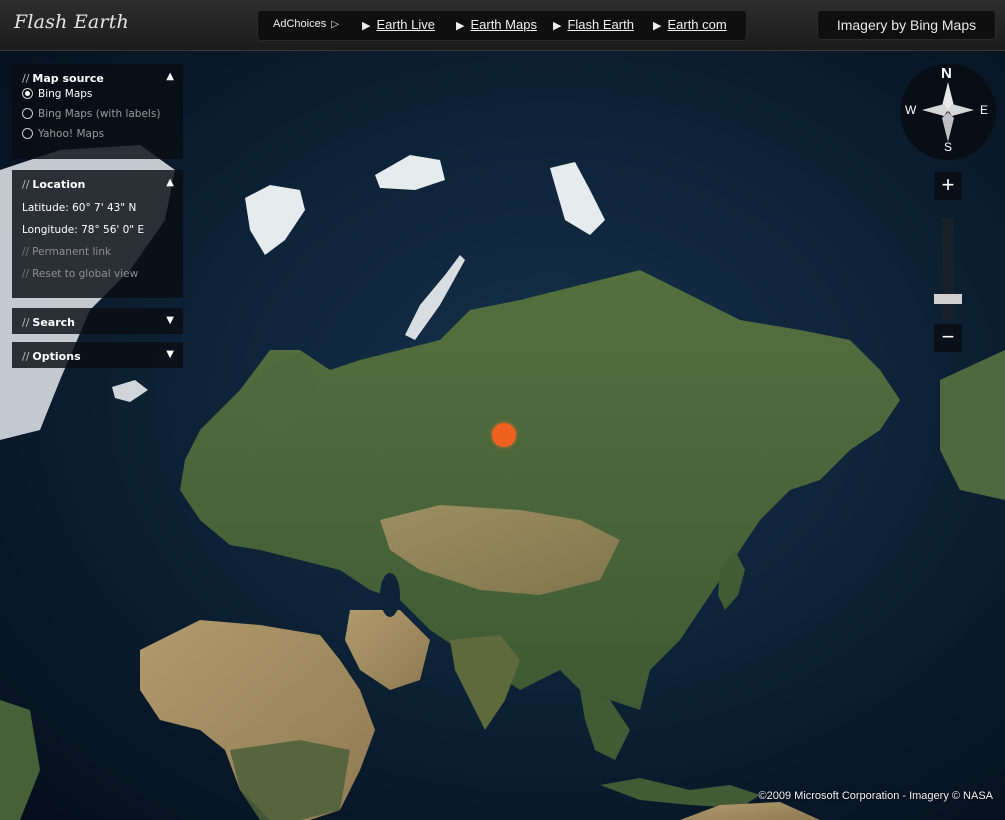  What do you see at coordinates (130, 391) in the screenshot?
I see `iceland` at bounding box center [130, 391].